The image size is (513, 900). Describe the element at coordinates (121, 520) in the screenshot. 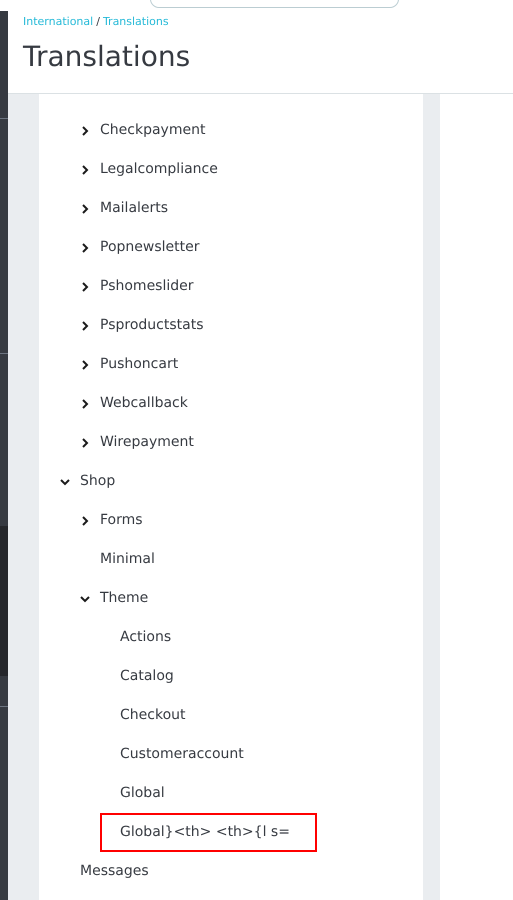

I see `tree-item: Forms` at that location.